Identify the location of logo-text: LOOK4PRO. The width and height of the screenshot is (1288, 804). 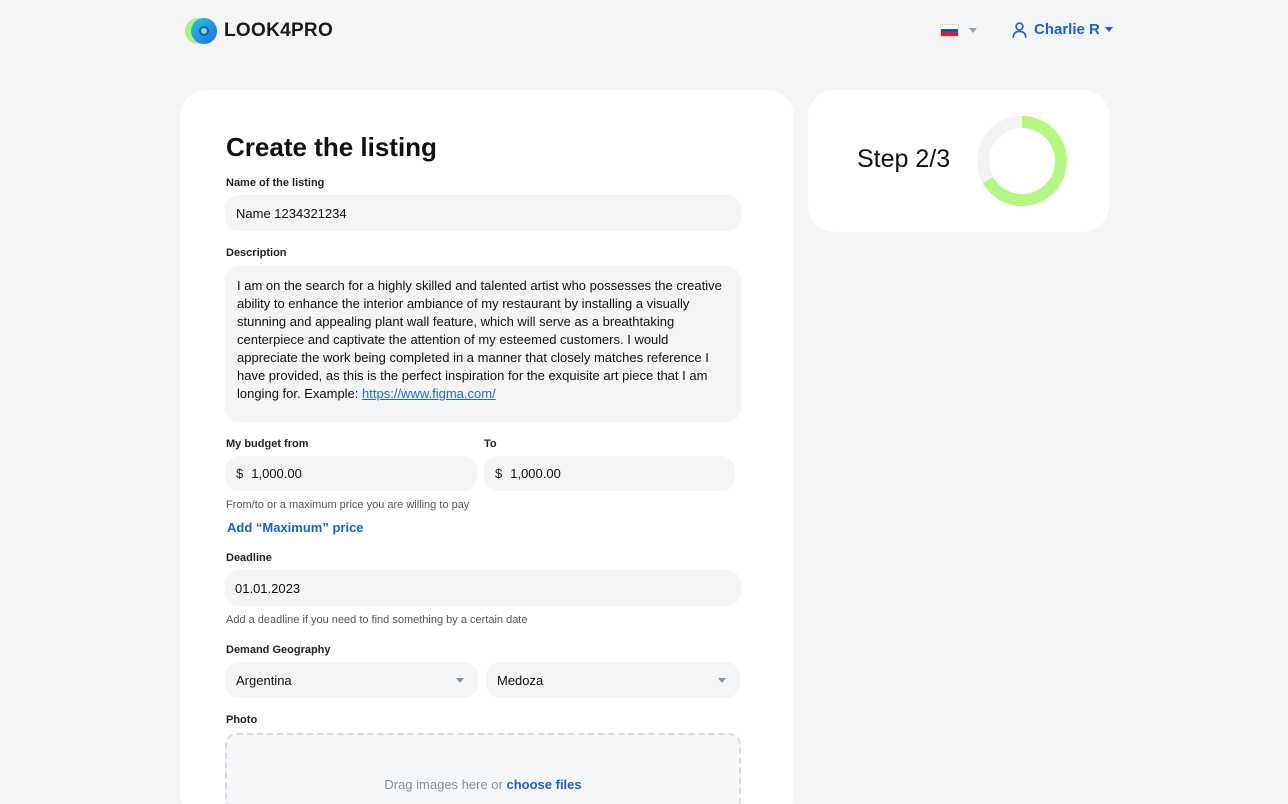
(279, 30).